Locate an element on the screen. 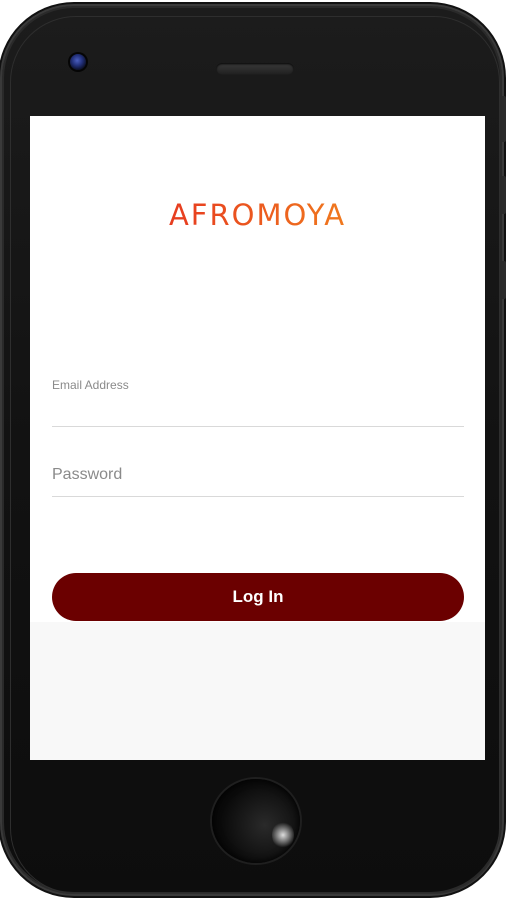 Image resolution: width=507 pixels, height=900 pixels. camera-icon is located at coordinates (78, 62).